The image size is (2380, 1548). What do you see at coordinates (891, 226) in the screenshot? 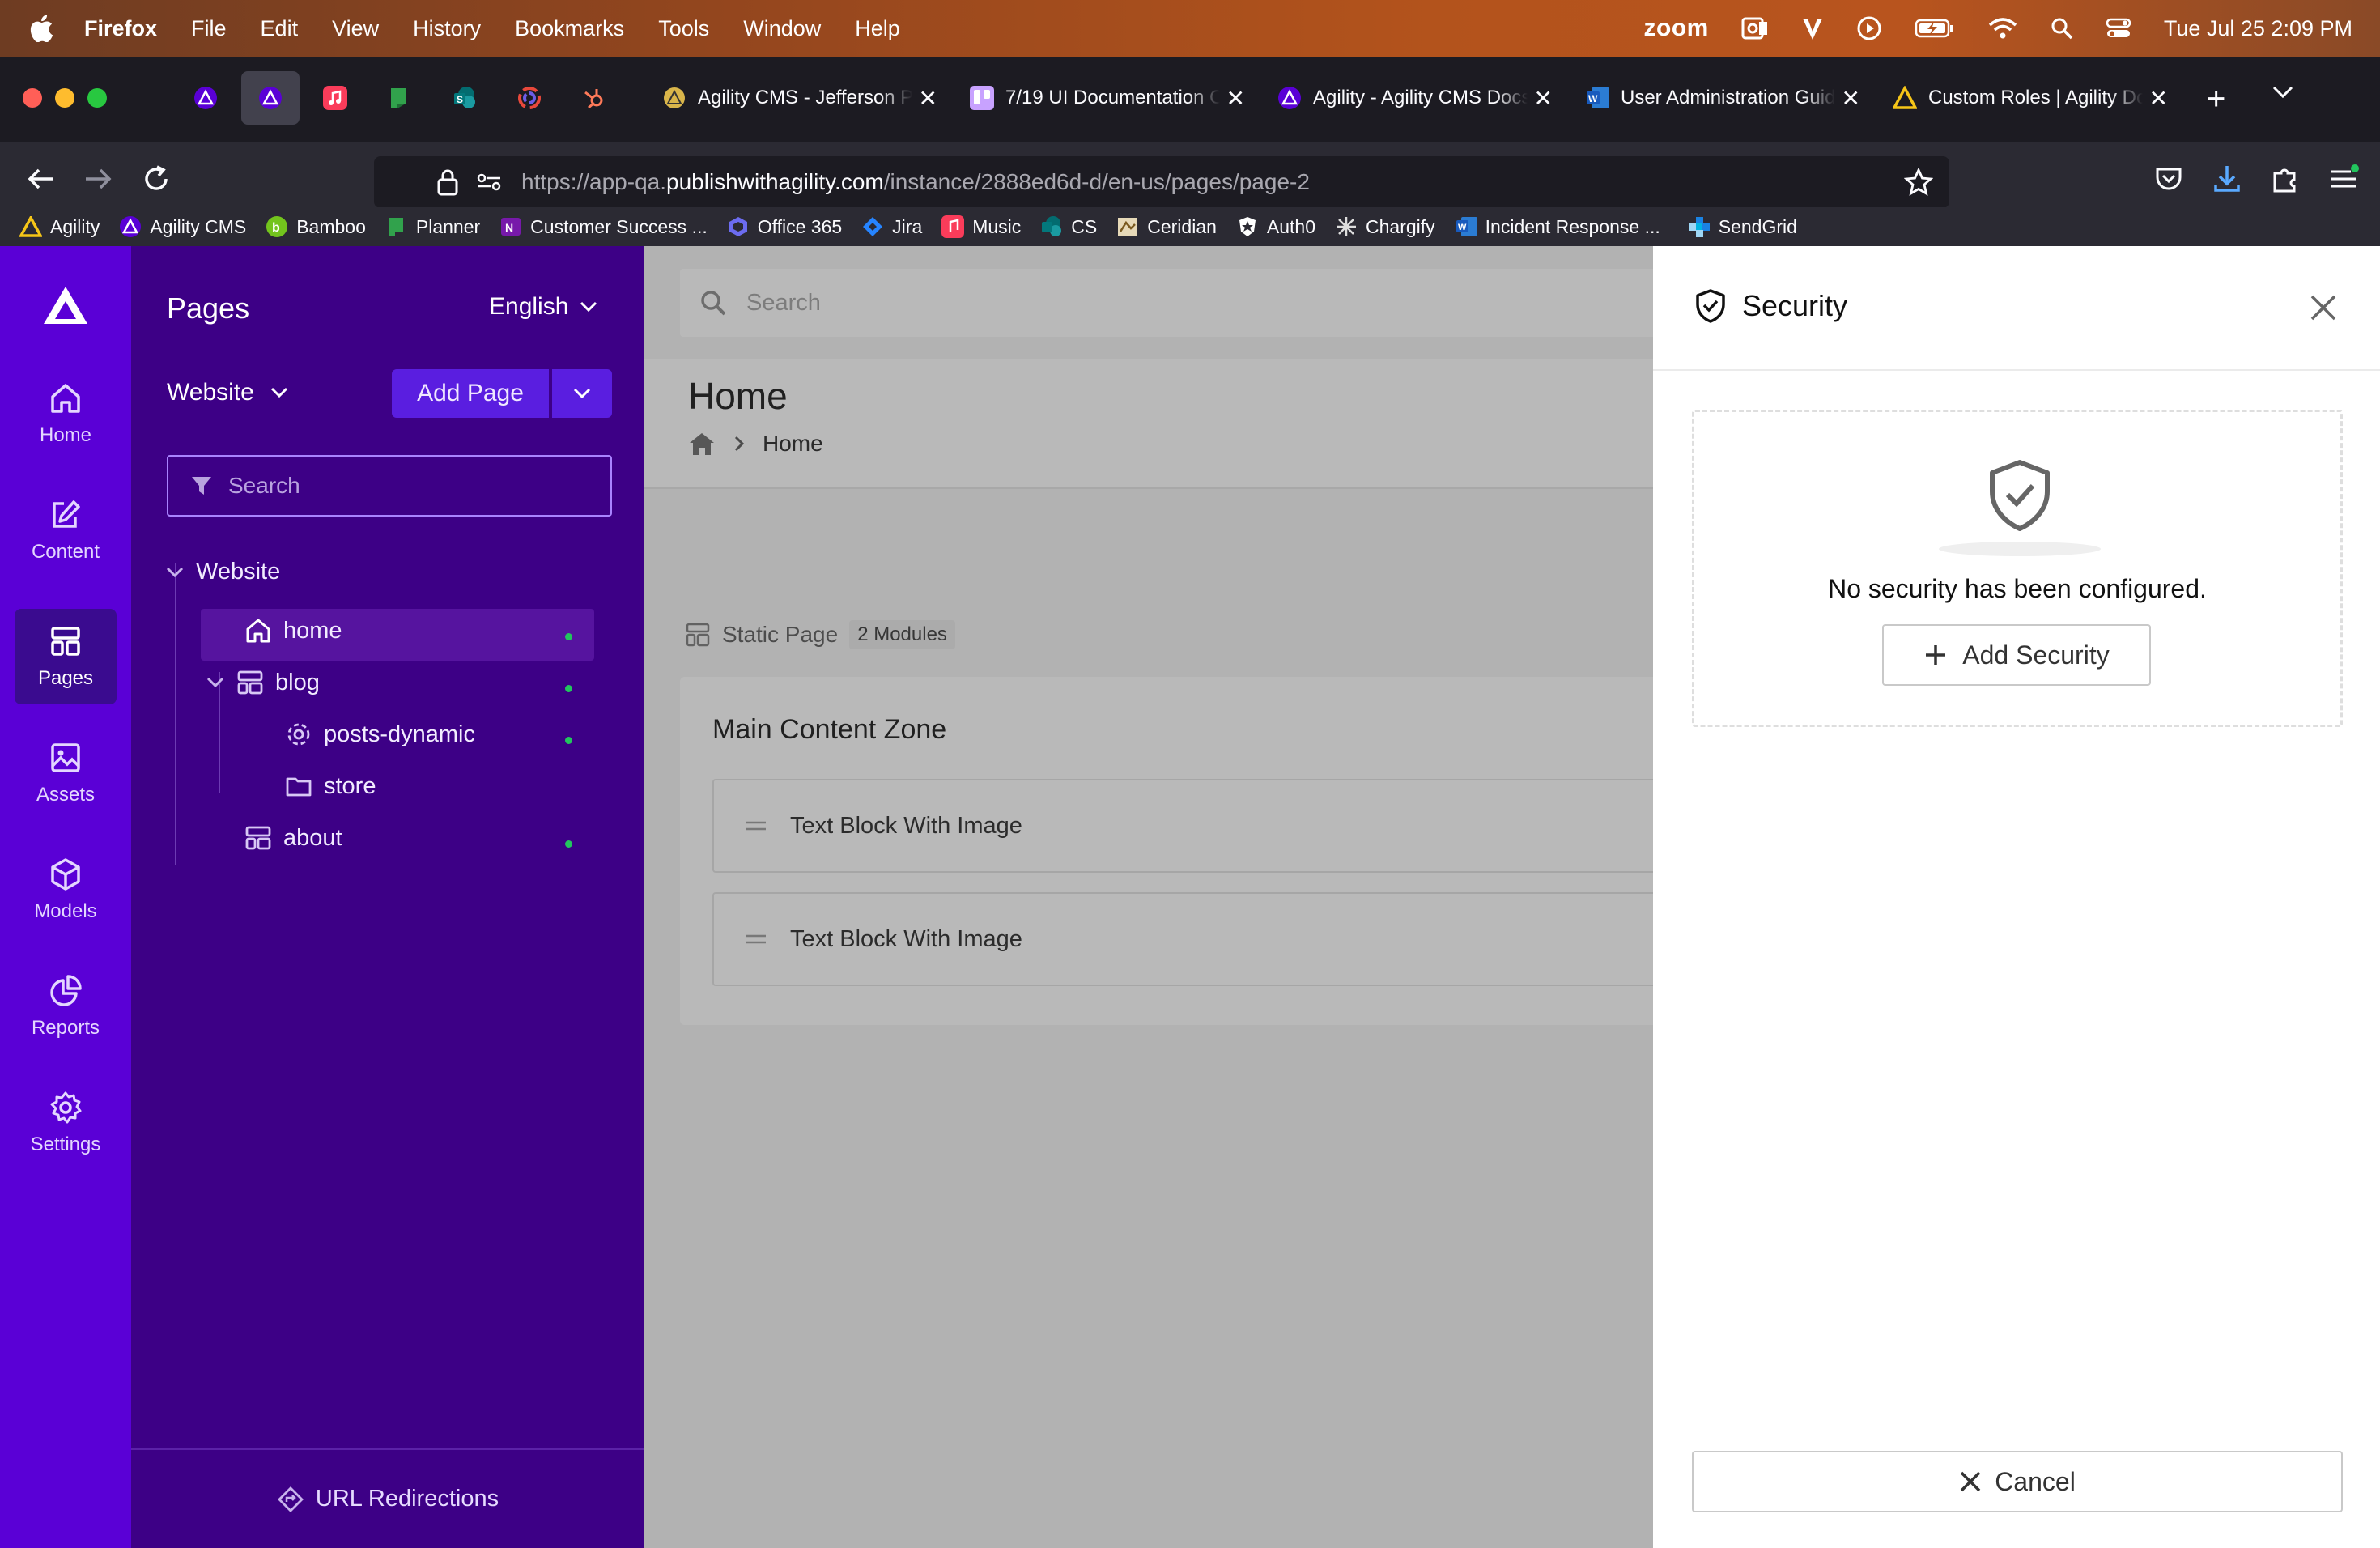
I see `bookmark-jira: Jira` at bounding box center [891, 226].